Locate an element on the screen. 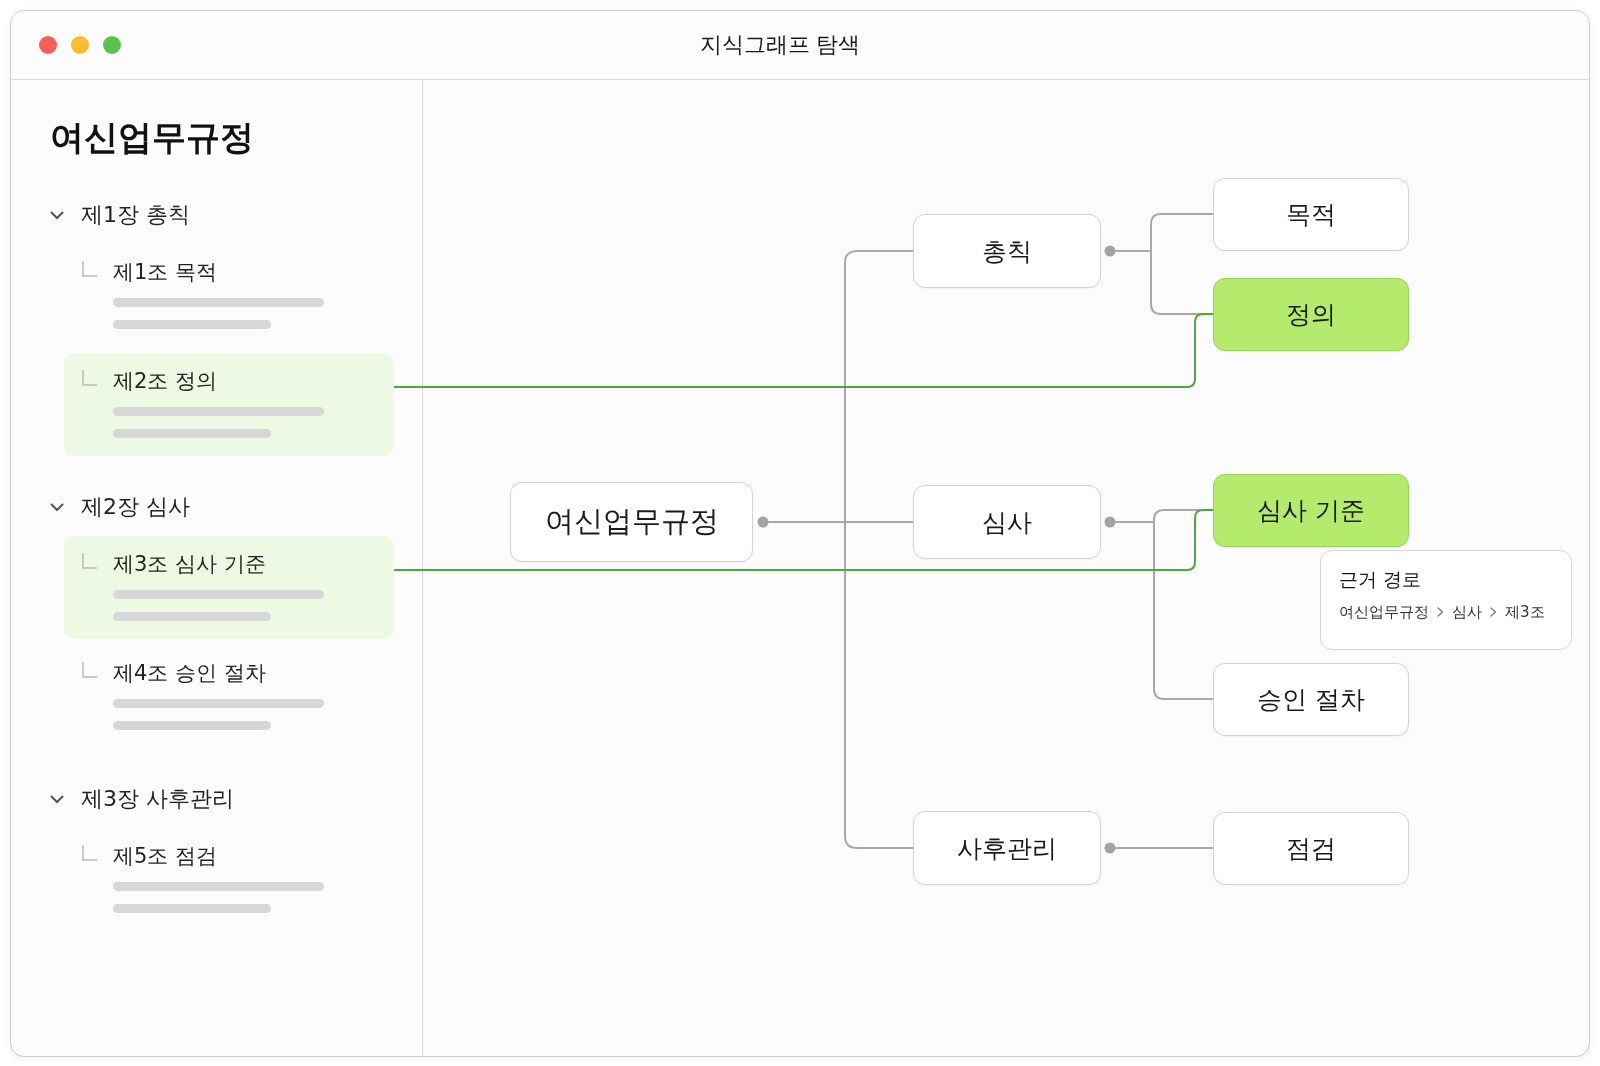 This screenshot has width=1600, height=1066. article-title: 제2조 정의 is located at coordinates (165, 381).